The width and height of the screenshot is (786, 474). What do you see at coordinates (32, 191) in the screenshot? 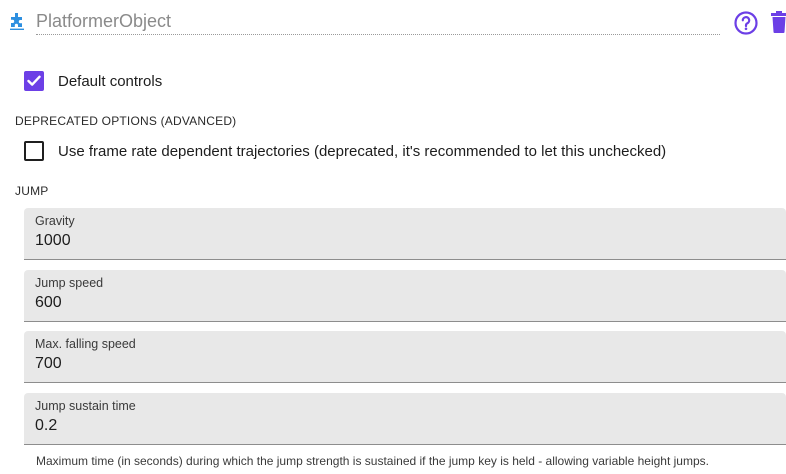
I see `jump-section-title: JUMP` at bounding box center [32, 191].